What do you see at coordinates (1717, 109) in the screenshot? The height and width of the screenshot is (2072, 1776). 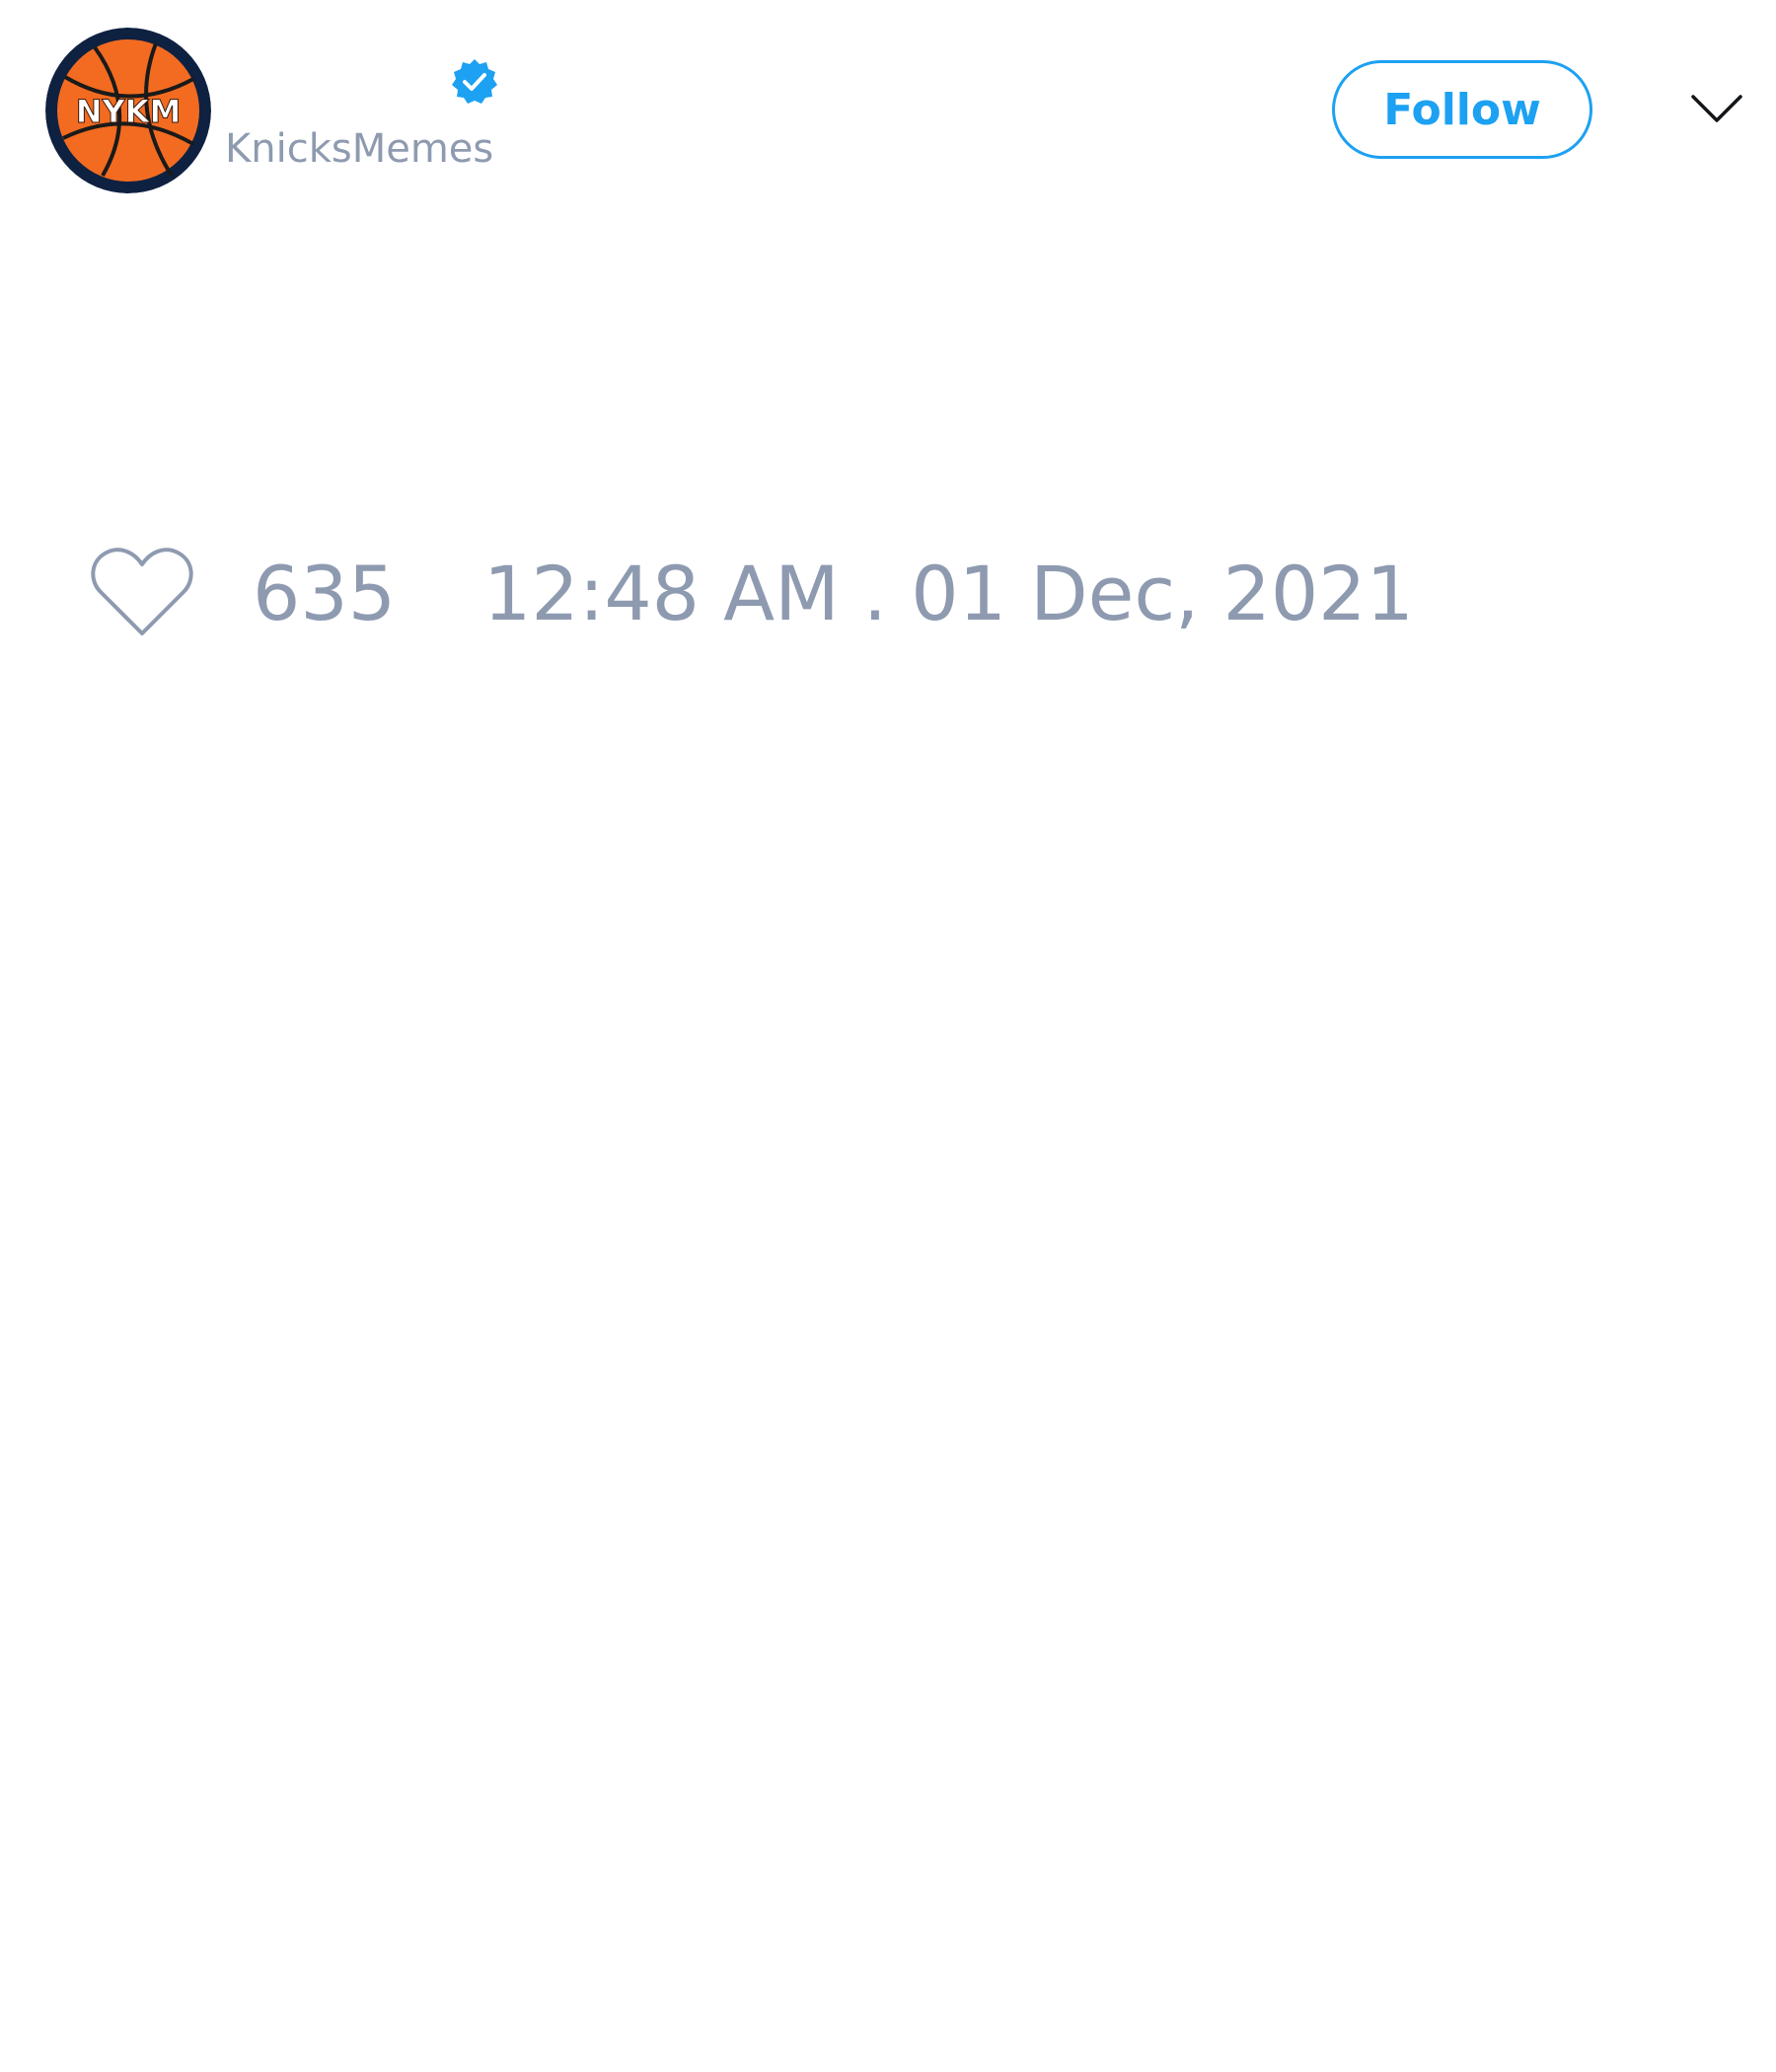 I see `chevron-down-icon` at bounding box center [1717, 109].